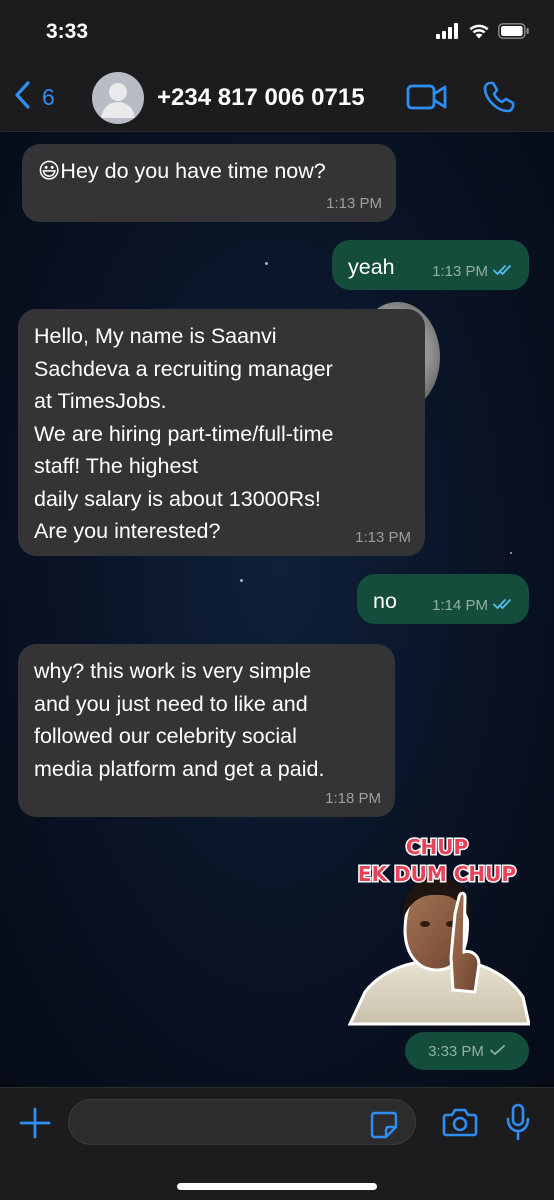 This screenshot has height=1200, width=554. Describe the element at coordinates (518, 1124) in the screenshot. I see `microphone-icon` at that location.